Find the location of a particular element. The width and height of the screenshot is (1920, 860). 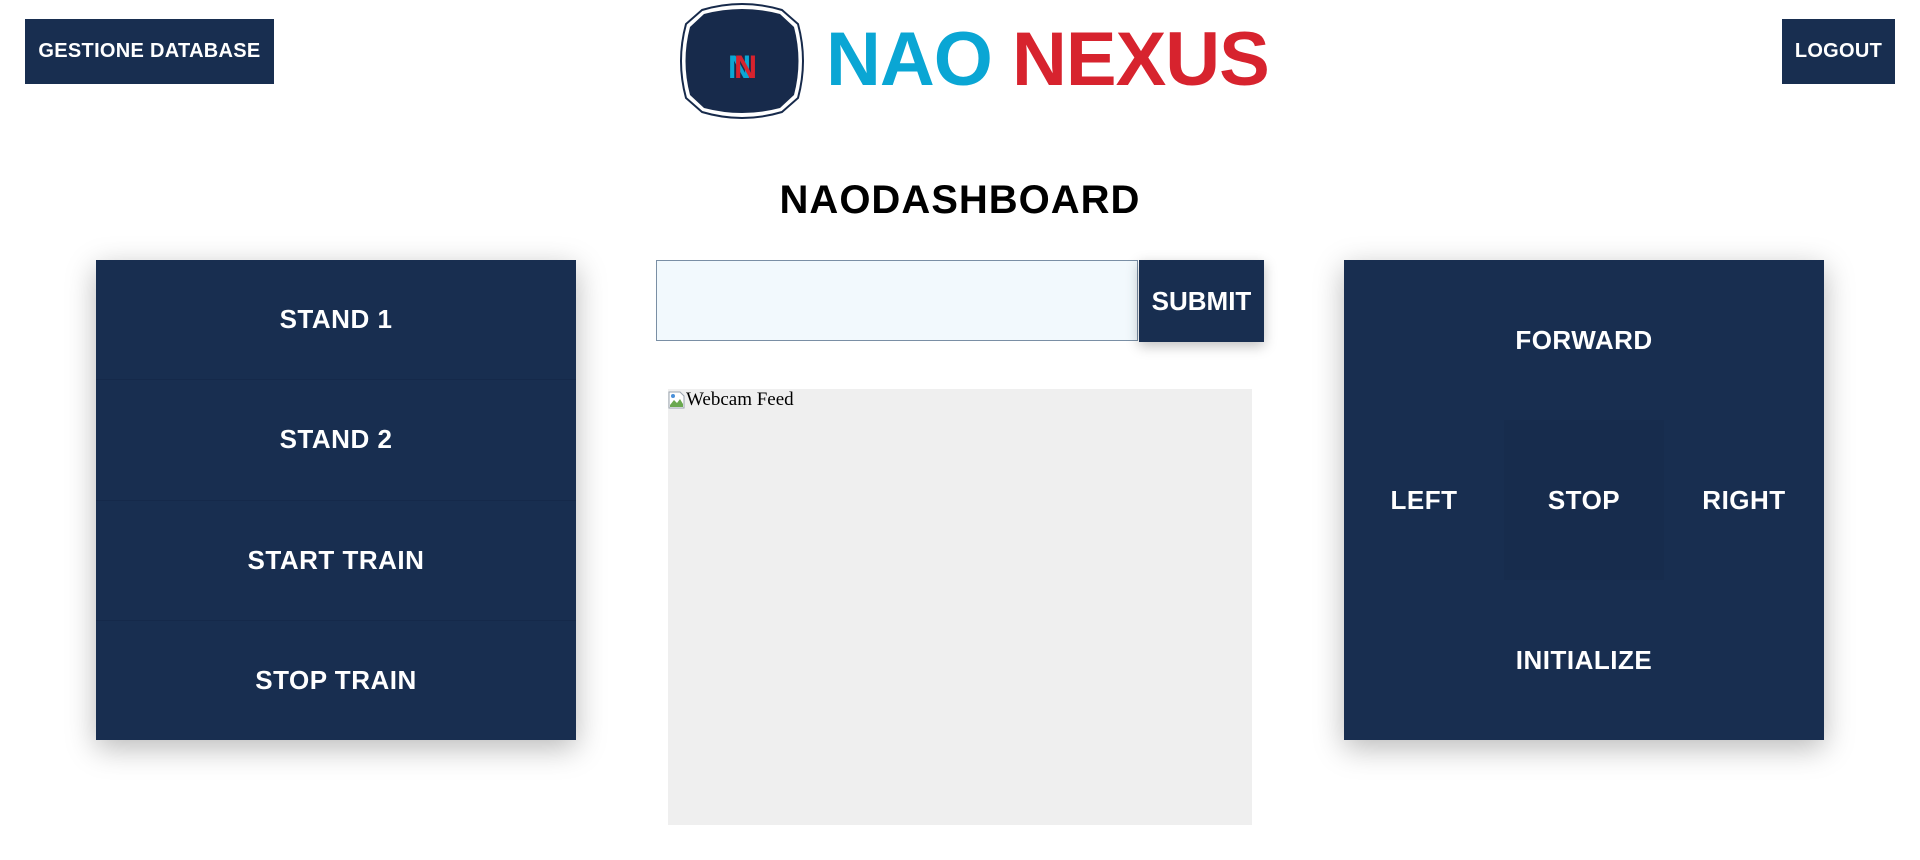

initialize-button: INITIALIZE is located at coordinates (1584, 660).